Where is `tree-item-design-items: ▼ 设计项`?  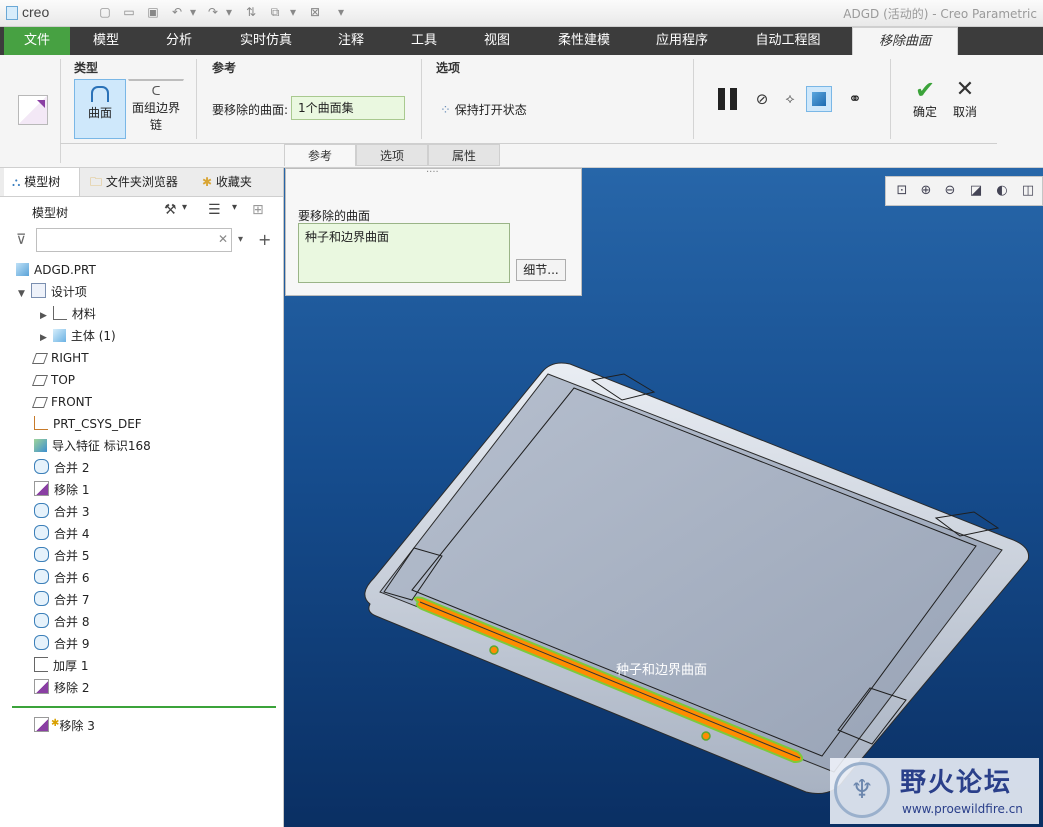 tree-item-design-items: ▼ 设计项 is located at coordinates (52, 292).